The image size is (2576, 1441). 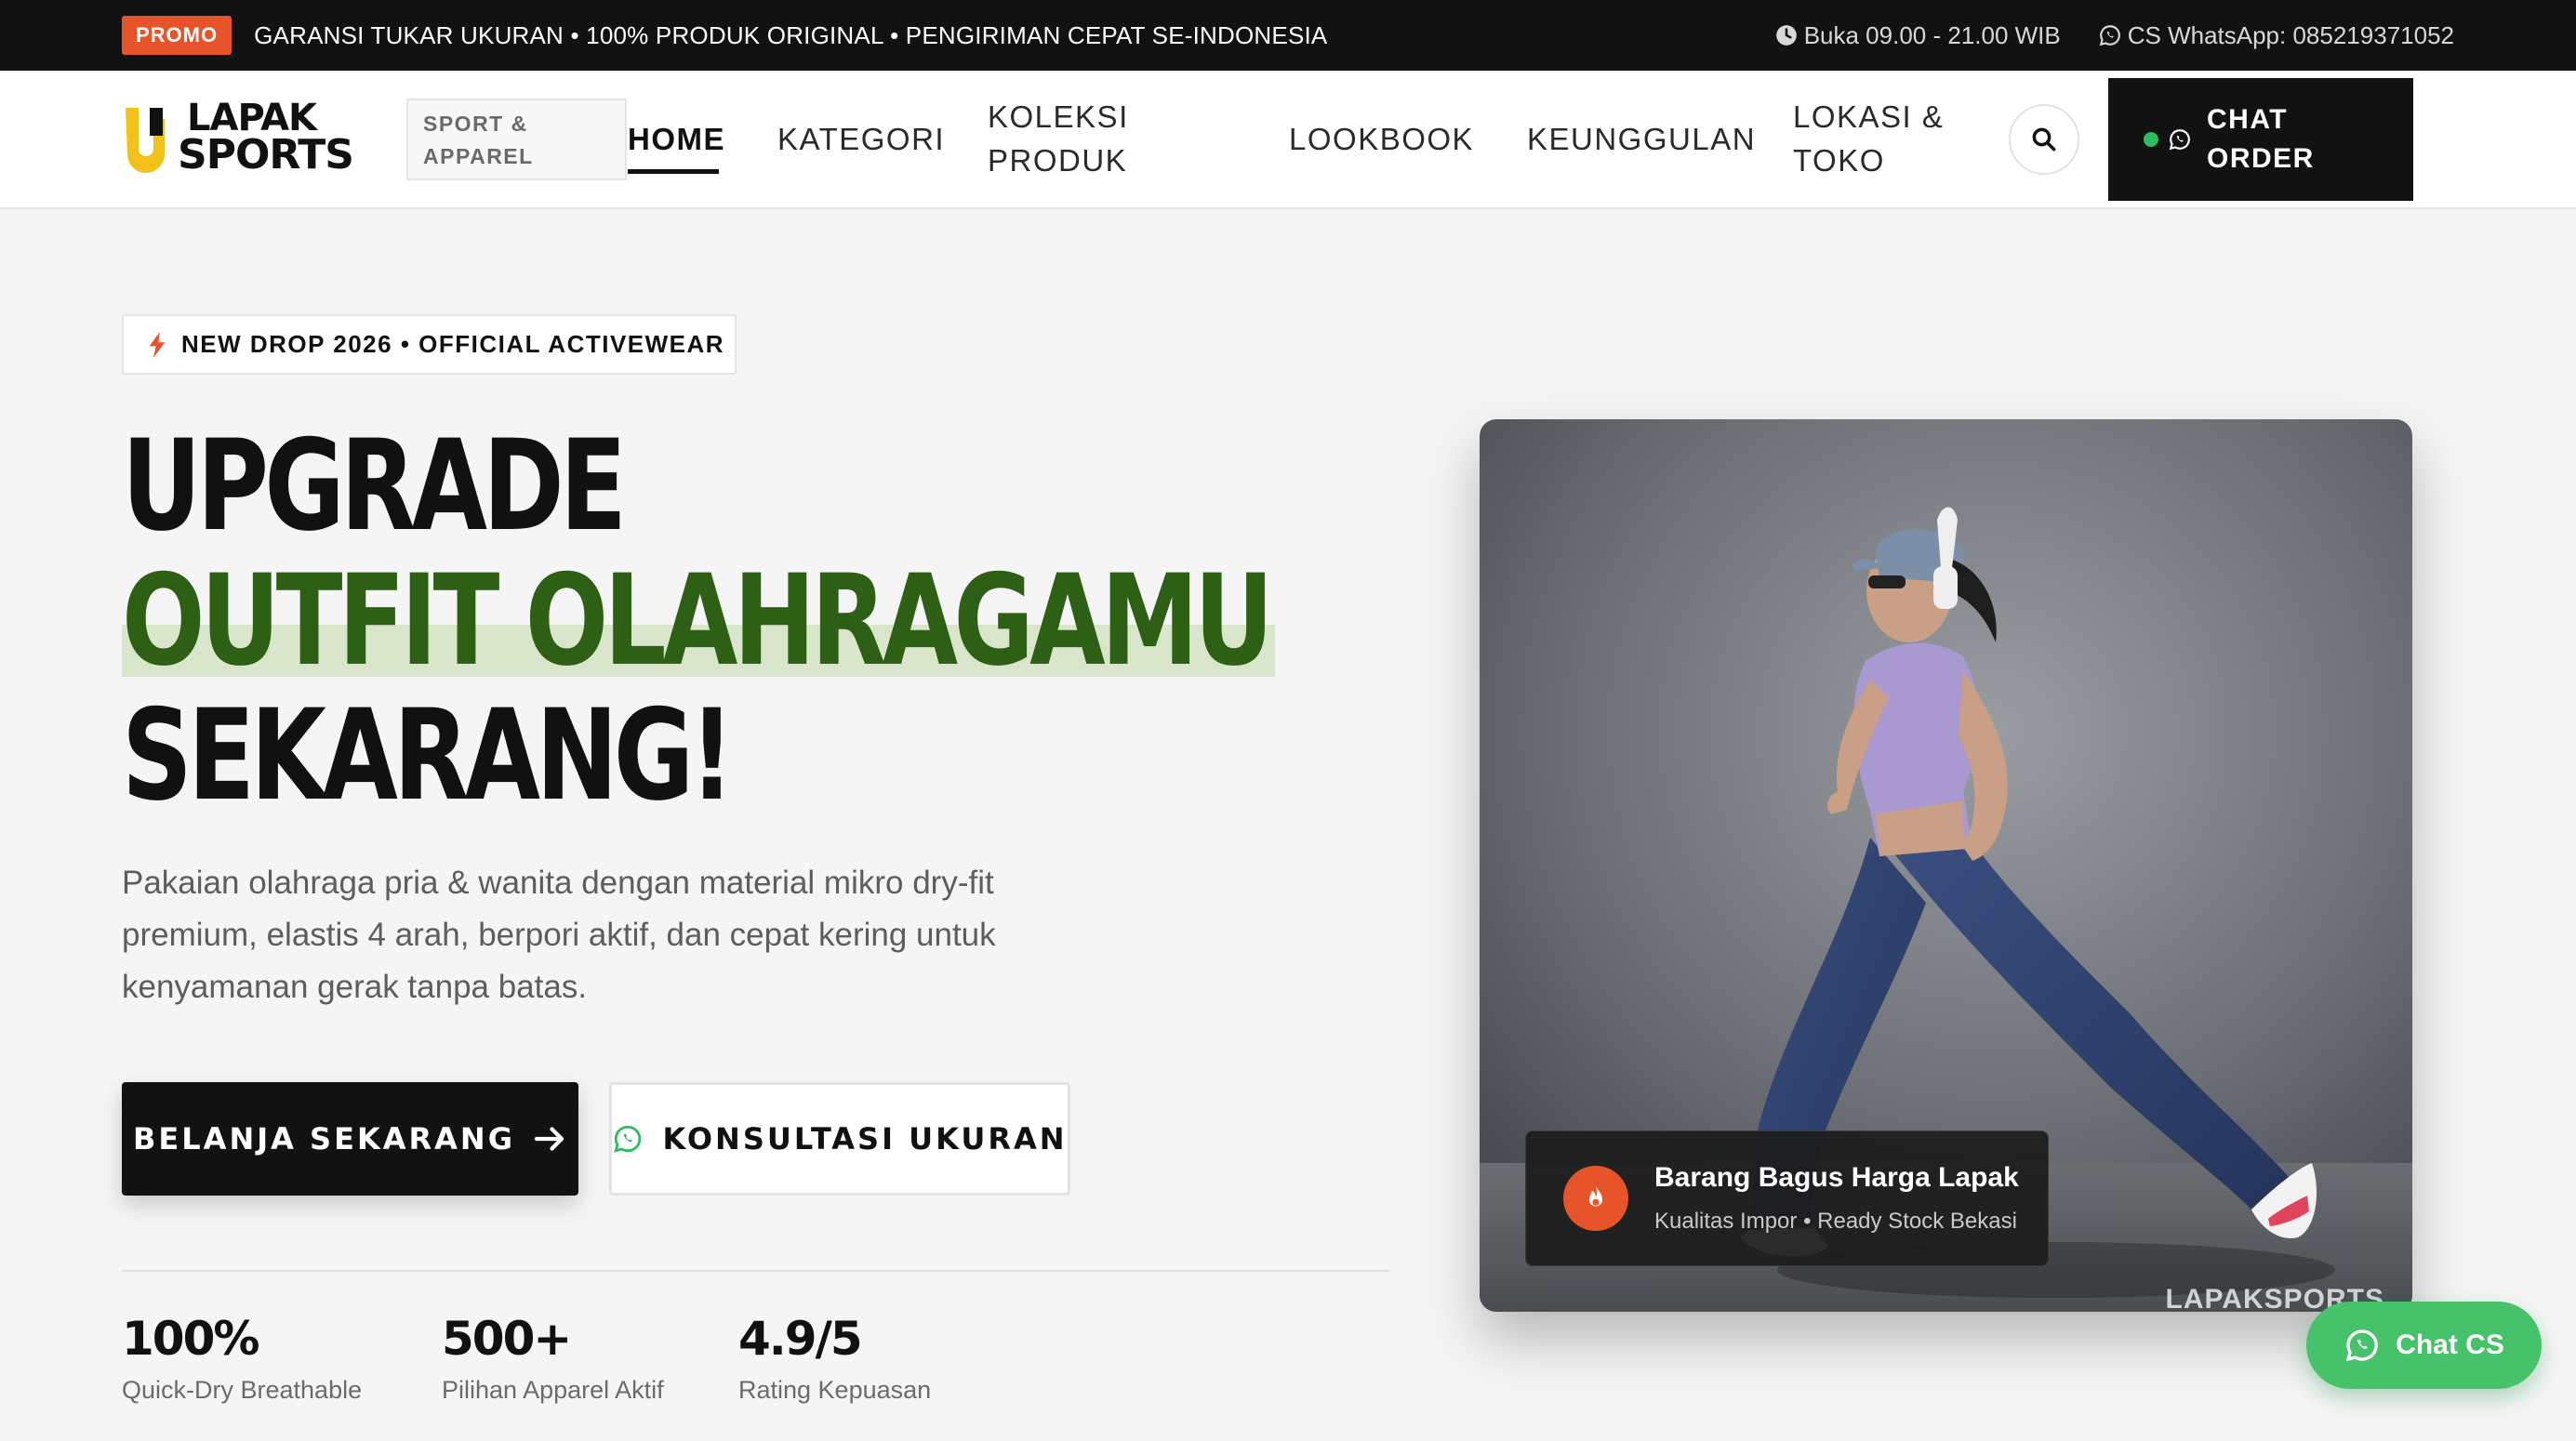 What do you see at coordinates (2276, 139) in the screenshot?
I see `chat-order-label: CHAT ORDER` at bounding box center [2276, 139].